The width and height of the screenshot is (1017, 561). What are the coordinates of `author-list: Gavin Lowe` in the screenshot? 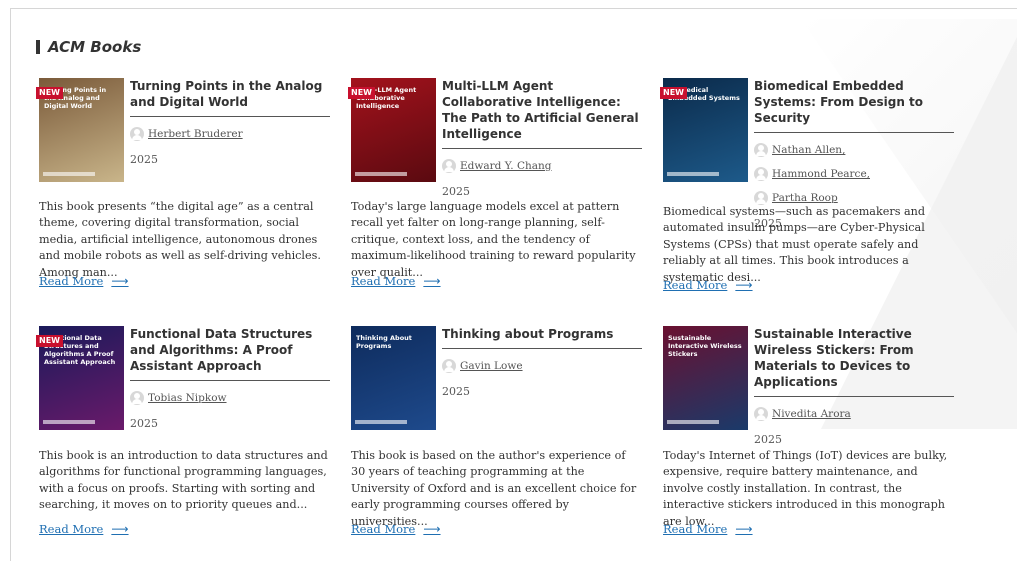 It's located at (542, 368).